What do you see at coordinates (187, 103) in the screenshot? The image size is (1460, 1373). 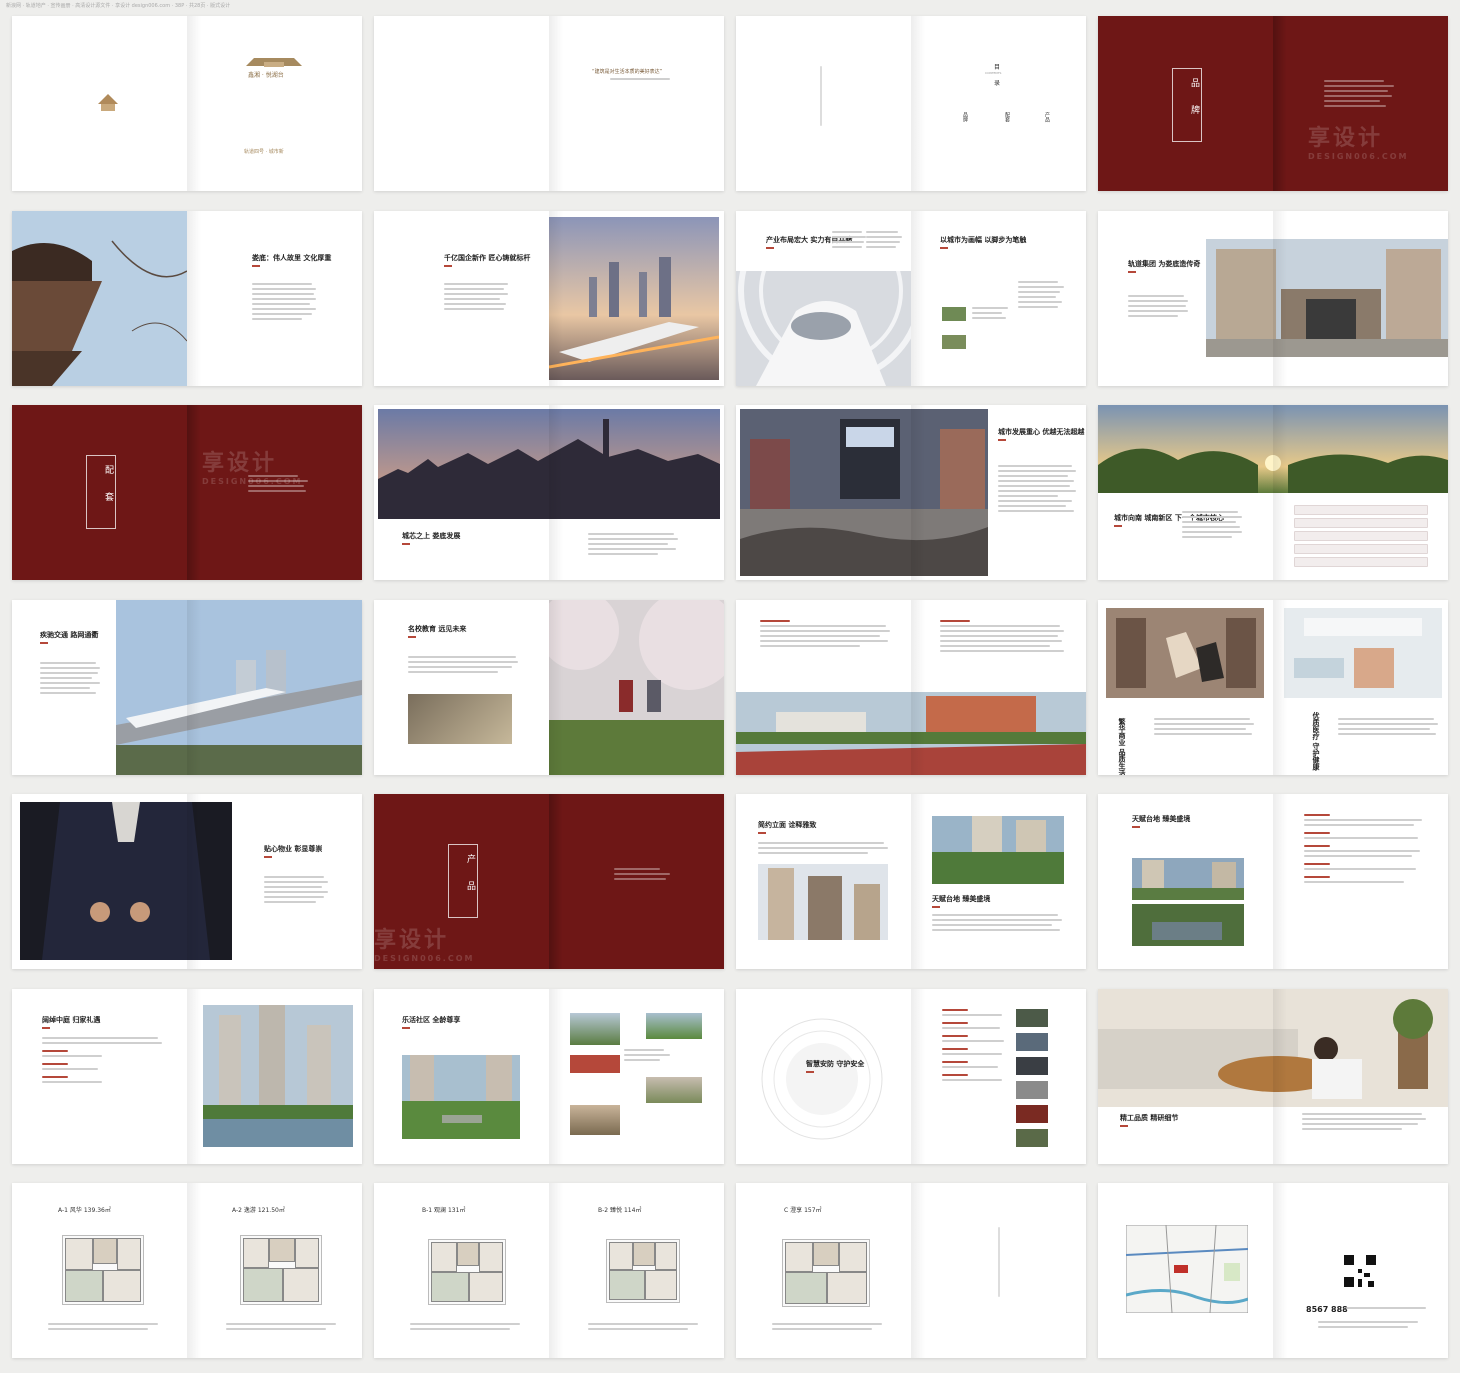 I see `spread-cover: 鑫湘 · 悦湖台 轨道四号 · 城市新` at bounding box center [187, 103].